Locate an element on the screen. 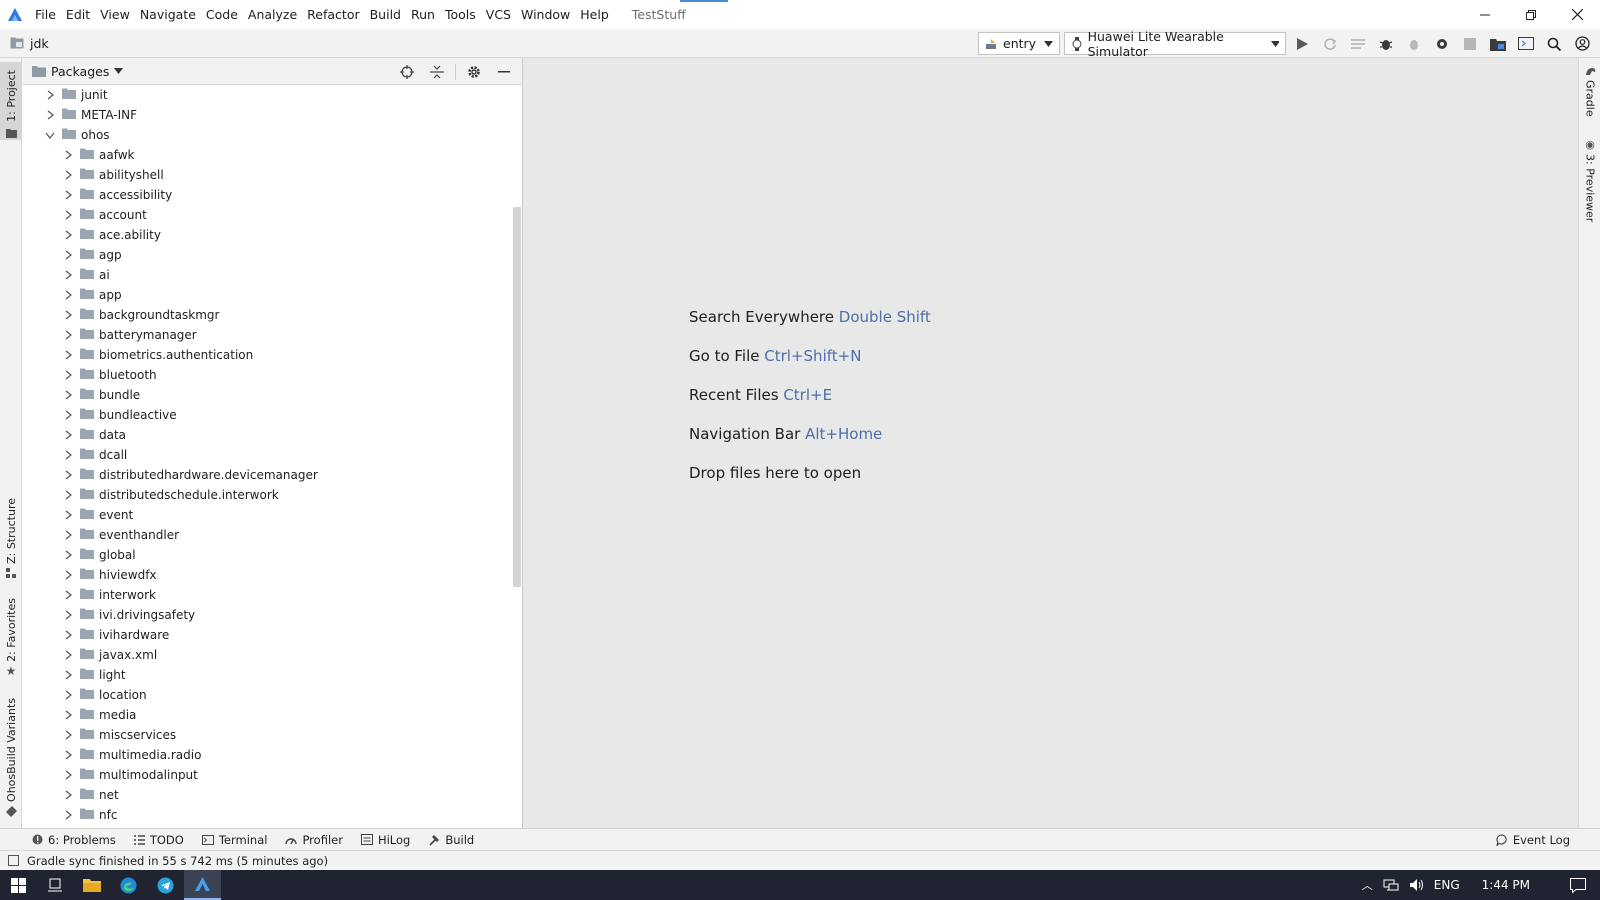 The height and width of the screenshot is (900, 1600). tree-node: junit is located at coordinates (272, 95).